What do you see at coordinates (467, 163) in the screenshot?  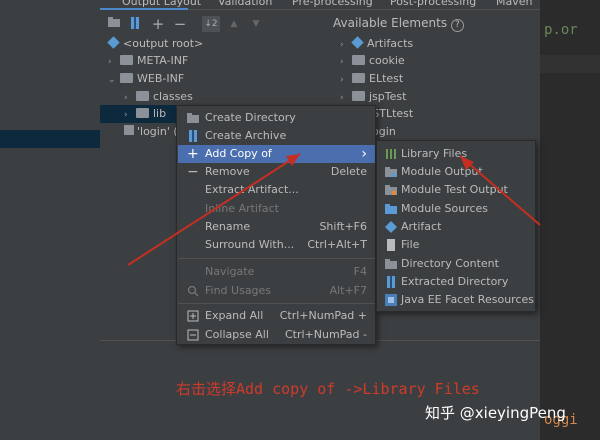 I see `arrowhead-library-files` at bounding box center [467, 163].